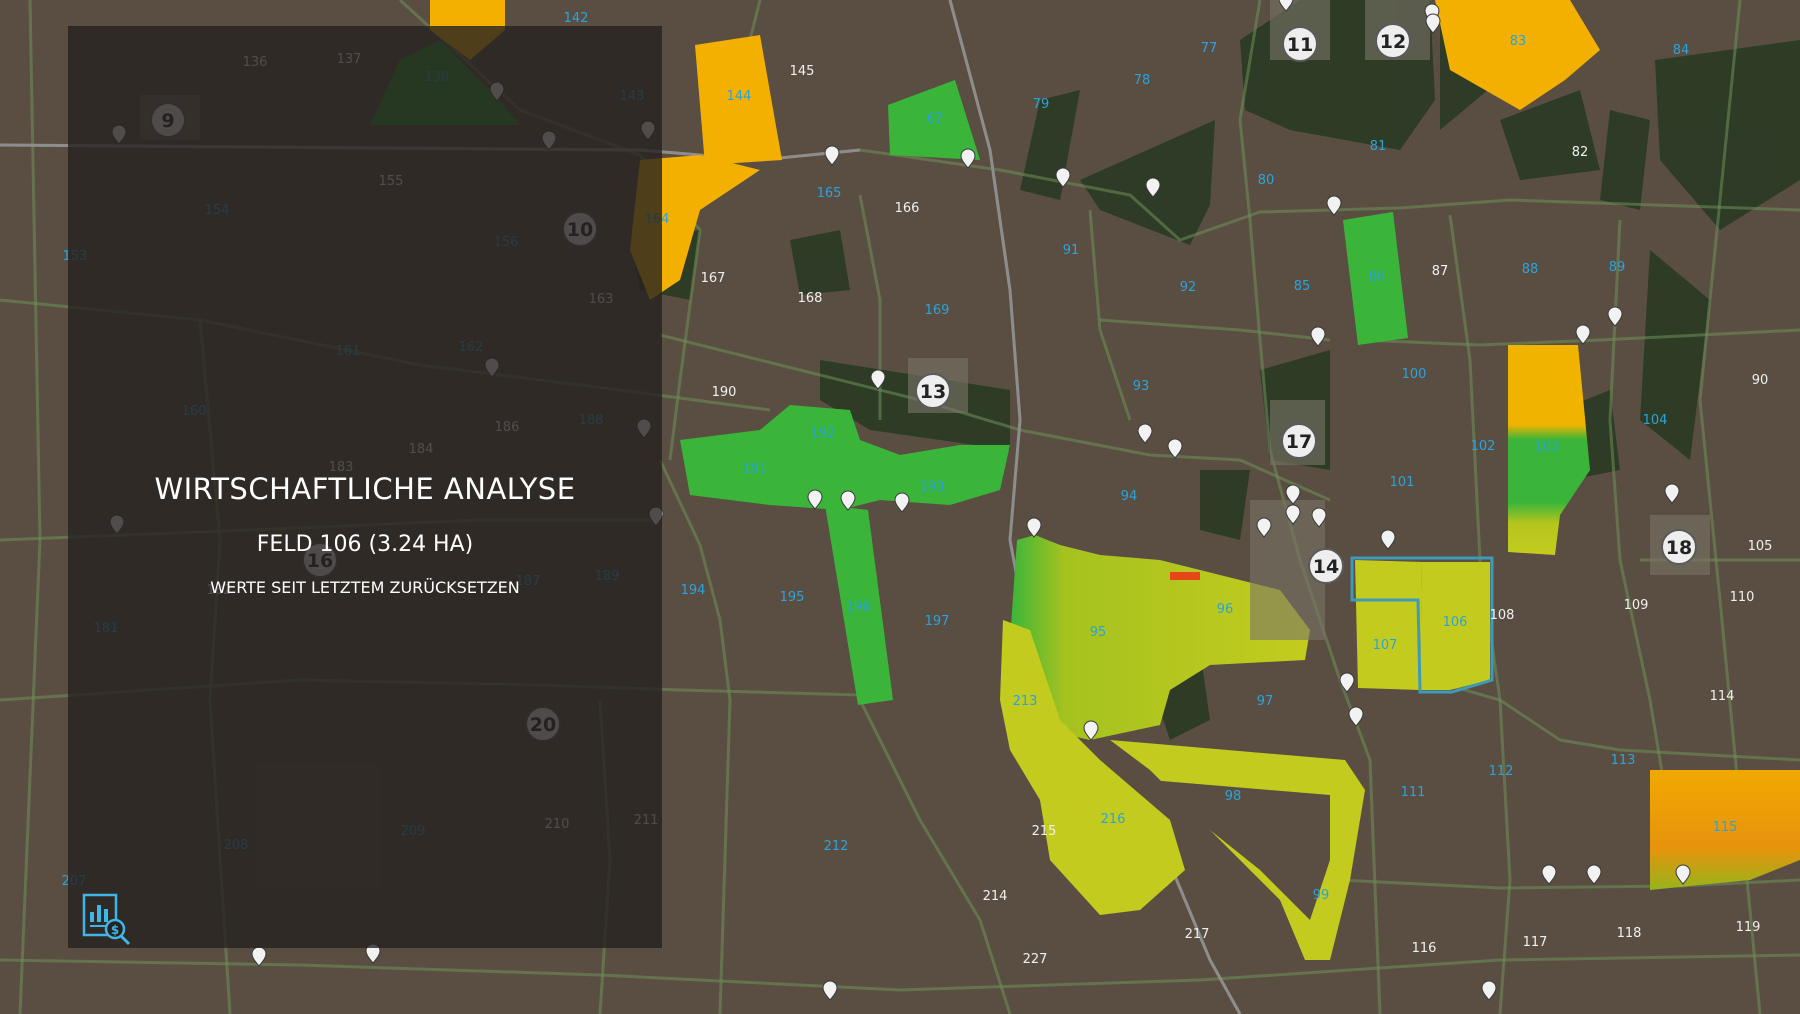 This screenshot has width=1800, height=1014. Describe the element at coordinates (1760, 380) in the screenshot. I see `field-label-90: 90` at that location.